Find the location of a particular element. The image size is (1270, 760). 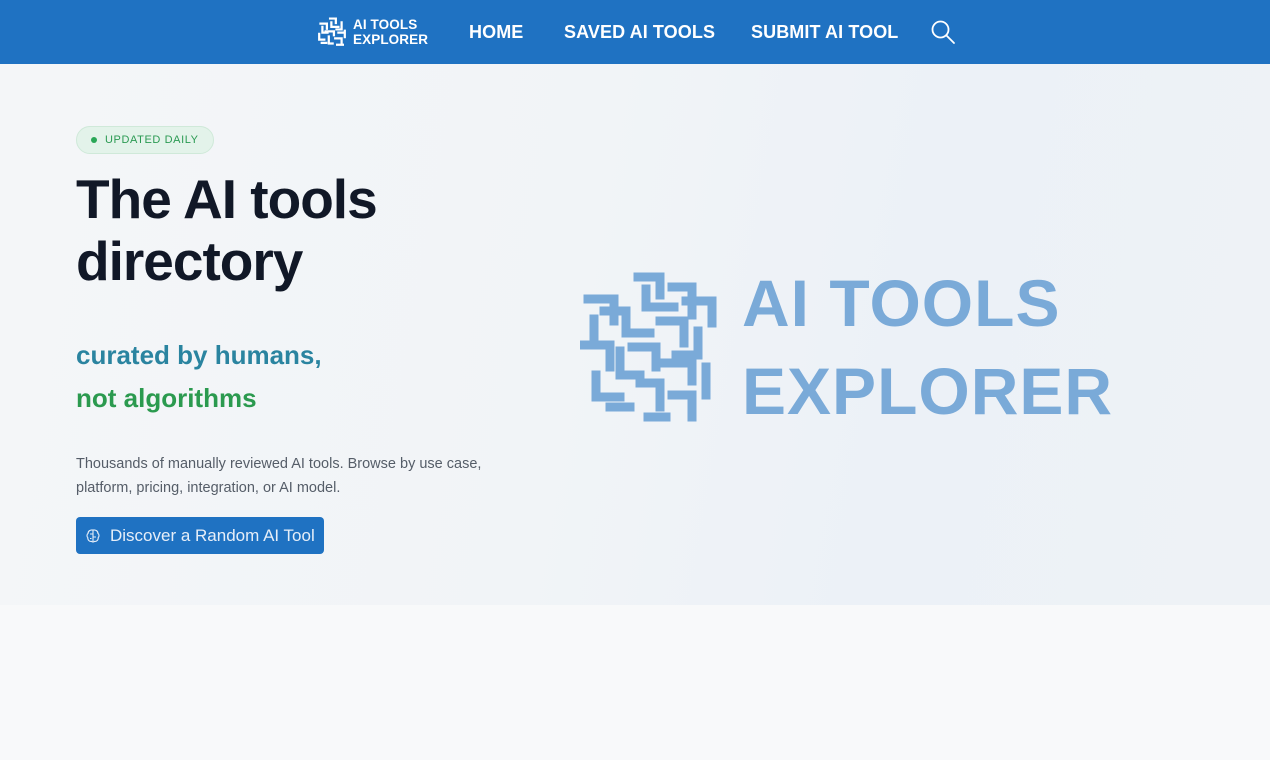

page-title: The AI tools directory is located at coordinates (286, 230).